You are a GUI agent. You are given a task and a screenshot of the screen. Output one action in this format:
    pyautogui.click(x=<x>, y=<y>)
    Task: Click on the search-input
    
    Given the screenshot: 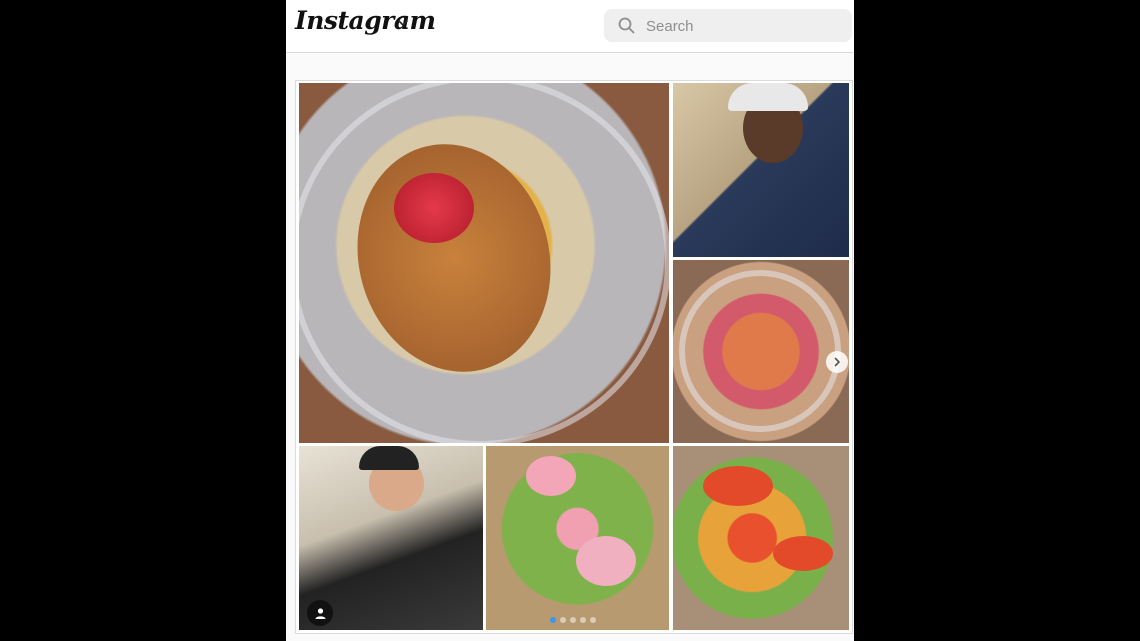 What is the action you would take?
    pyautogui.click(x=746, y=26)
    